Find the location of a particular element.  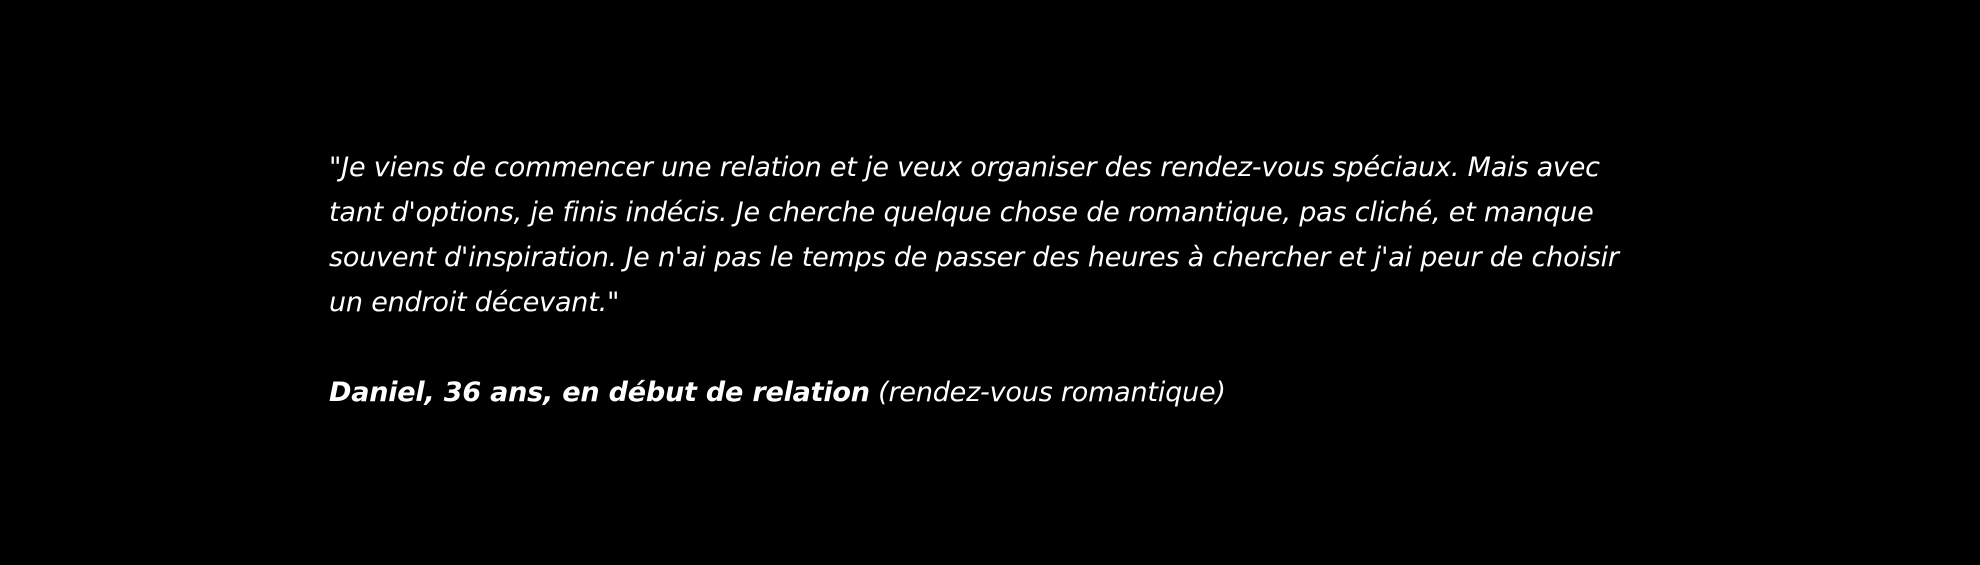

testimonial-author: Daniel, 36 ans, en début de relation is located at coordinates (599, 392).